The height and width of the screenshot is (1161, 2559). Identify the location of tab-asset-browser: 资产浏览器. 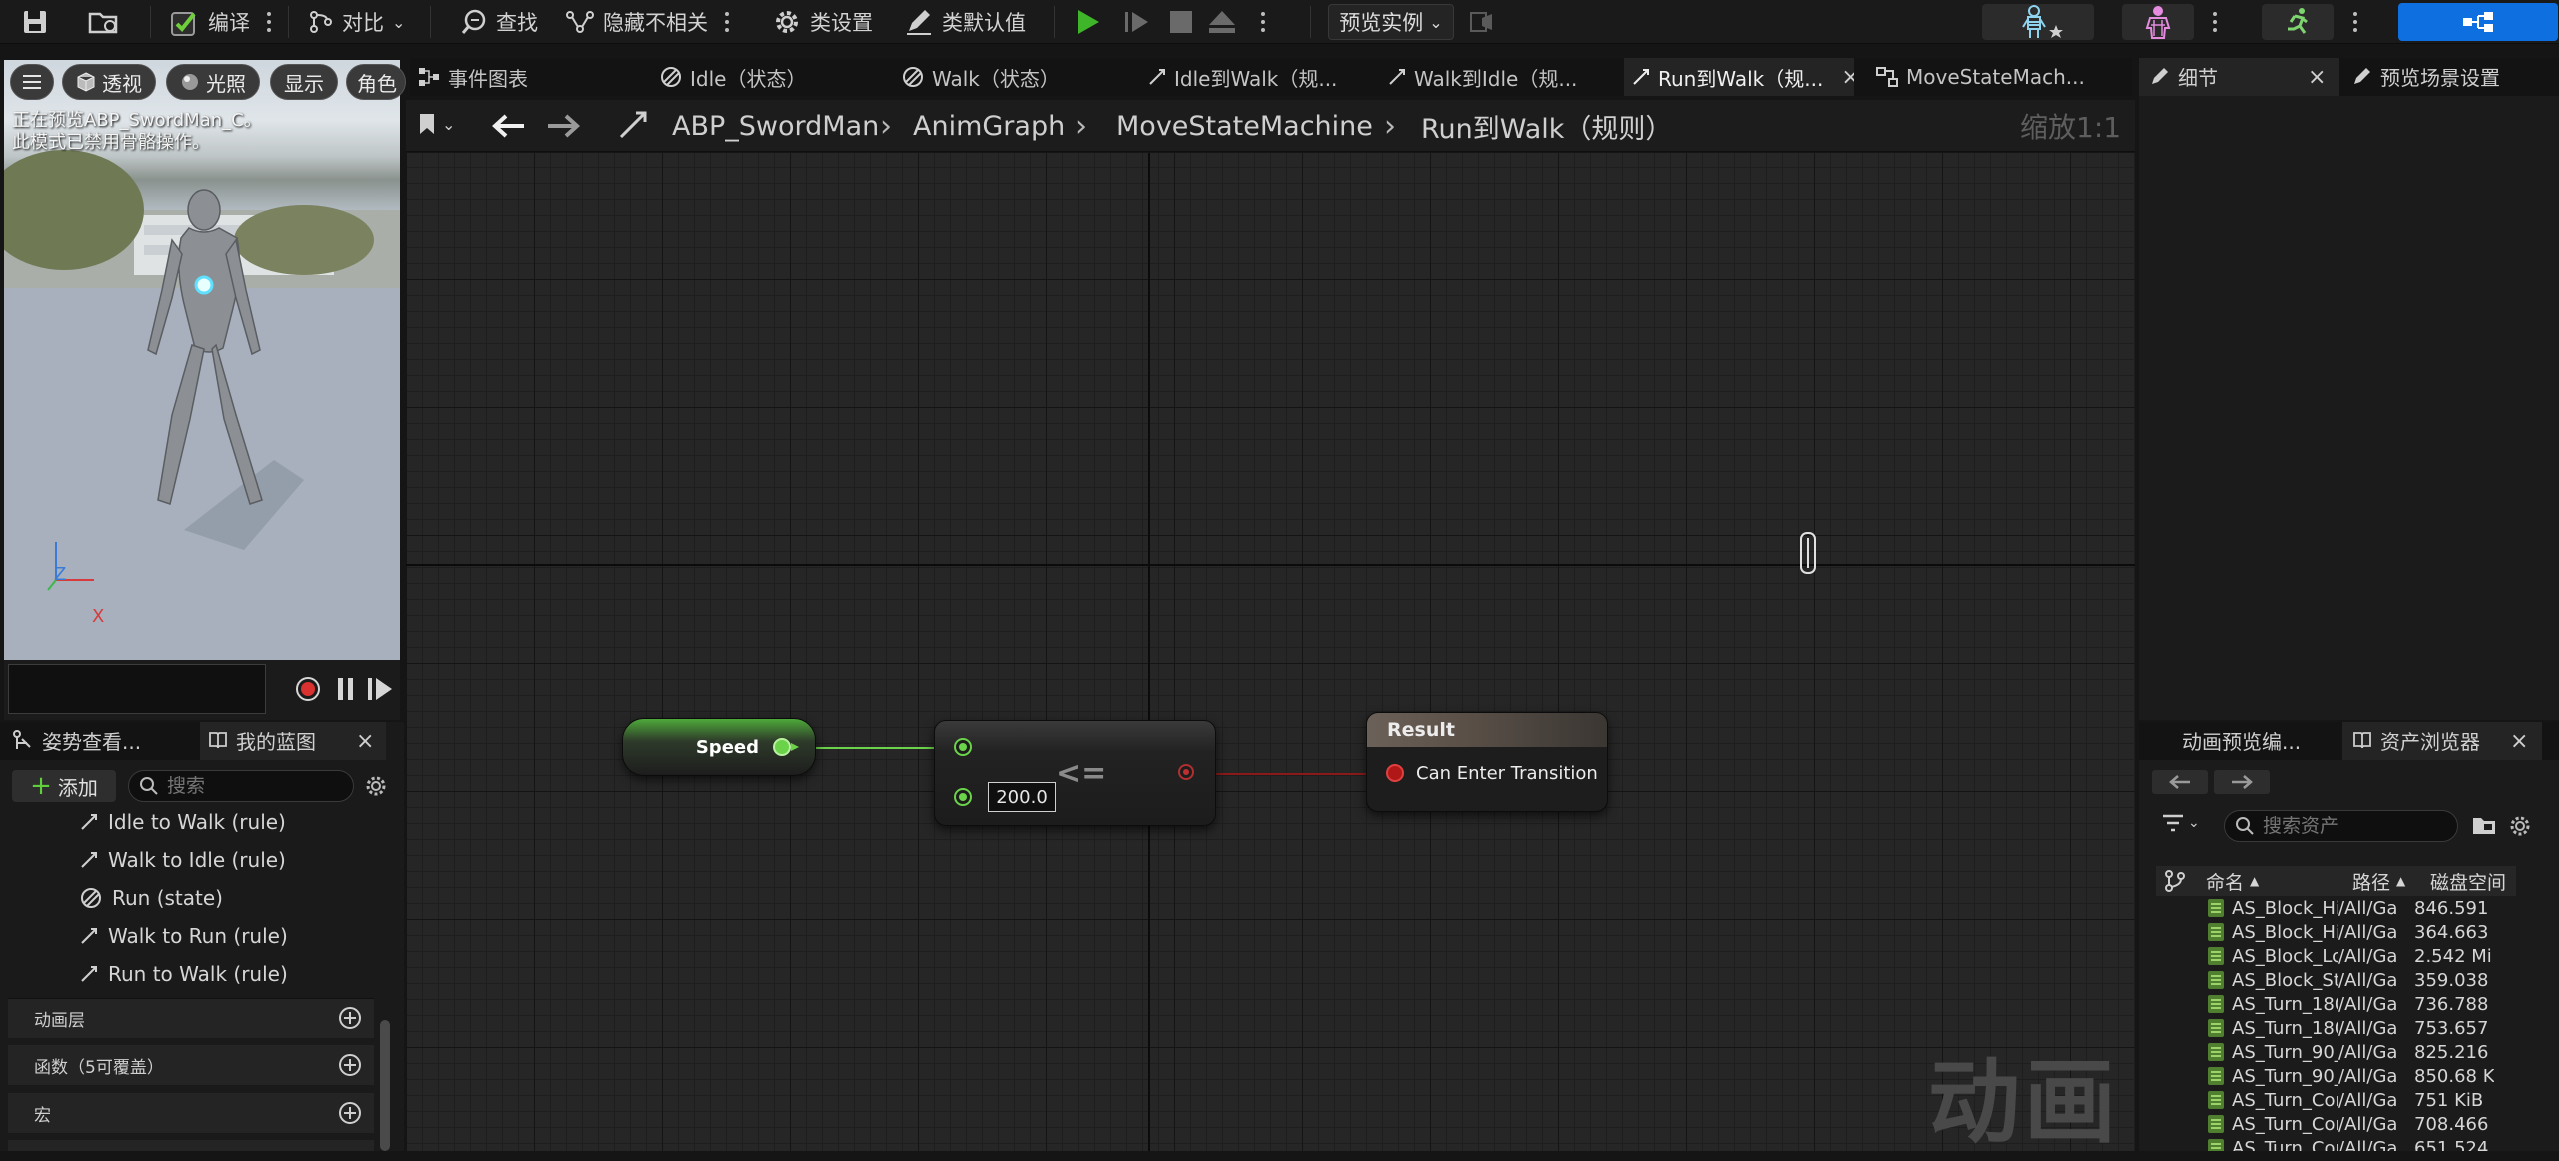
(2416, 740).